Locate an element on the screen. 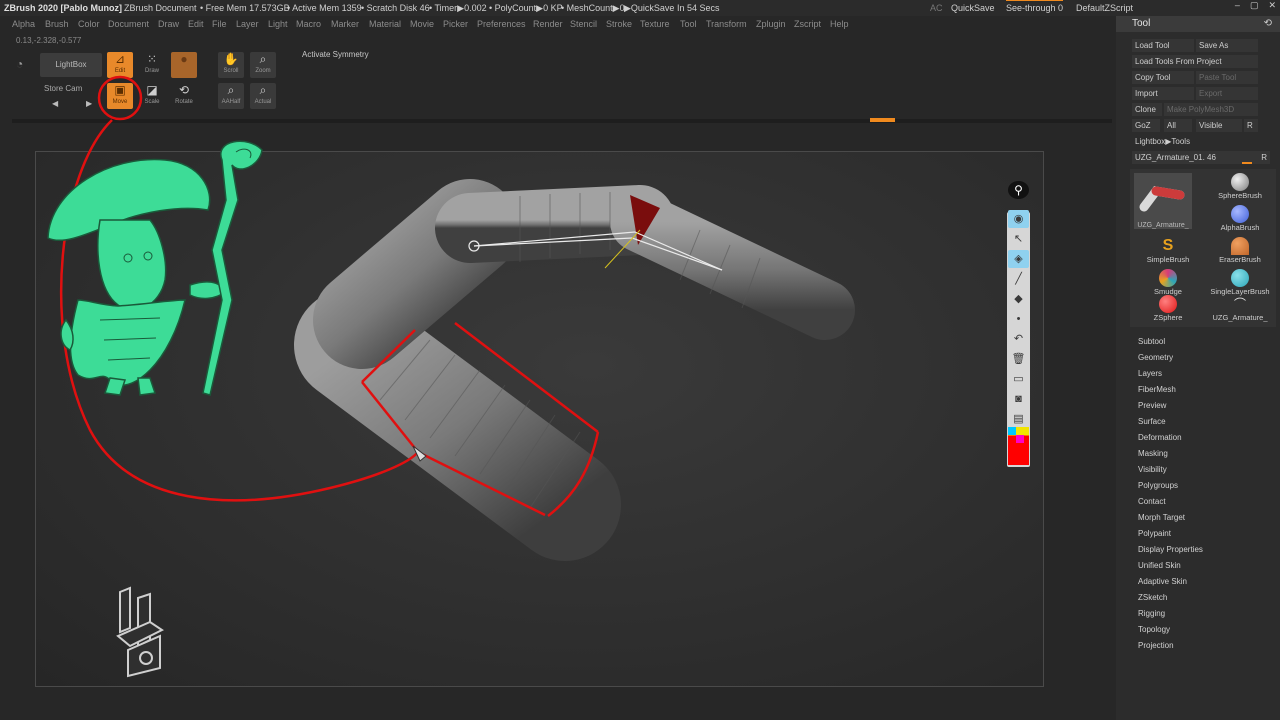 The image size is (1280, 720). subpalette-unified-skin: Unified Skin is located at coordinates (1206, 566).